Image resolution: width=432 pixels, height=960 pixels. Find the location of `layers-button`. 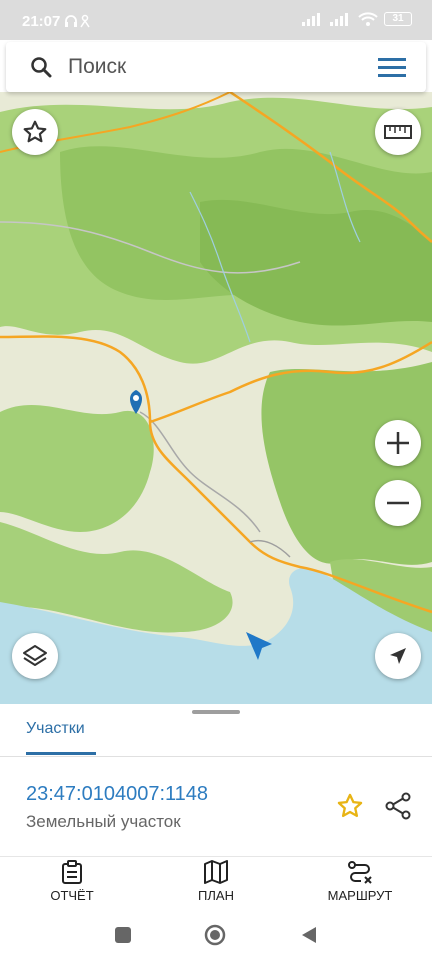

layers-button is located at coordinates (35, 656).